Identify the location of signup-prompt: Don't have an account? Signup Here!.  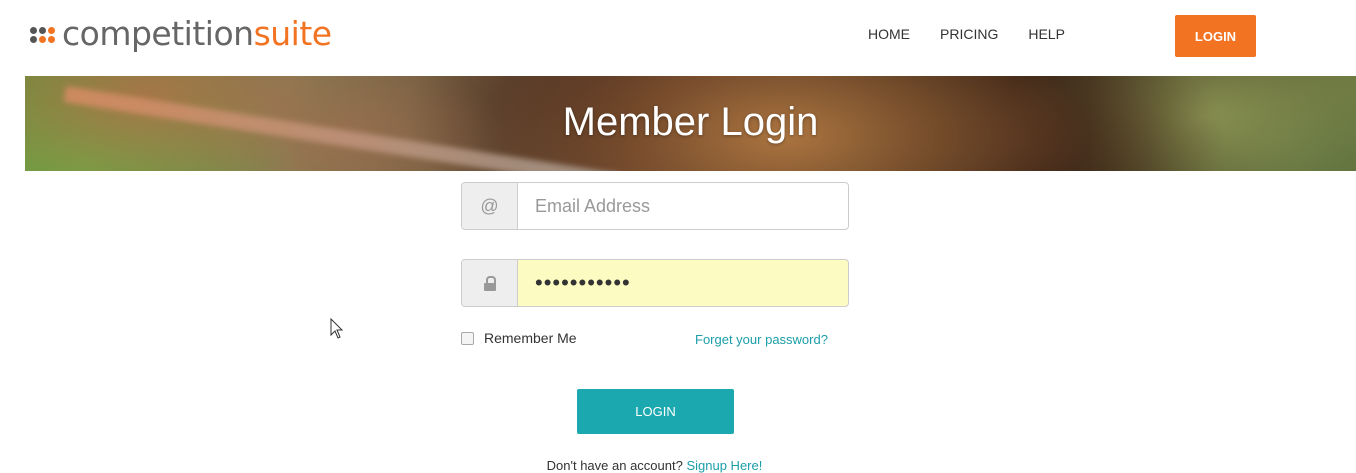
(654, 465).